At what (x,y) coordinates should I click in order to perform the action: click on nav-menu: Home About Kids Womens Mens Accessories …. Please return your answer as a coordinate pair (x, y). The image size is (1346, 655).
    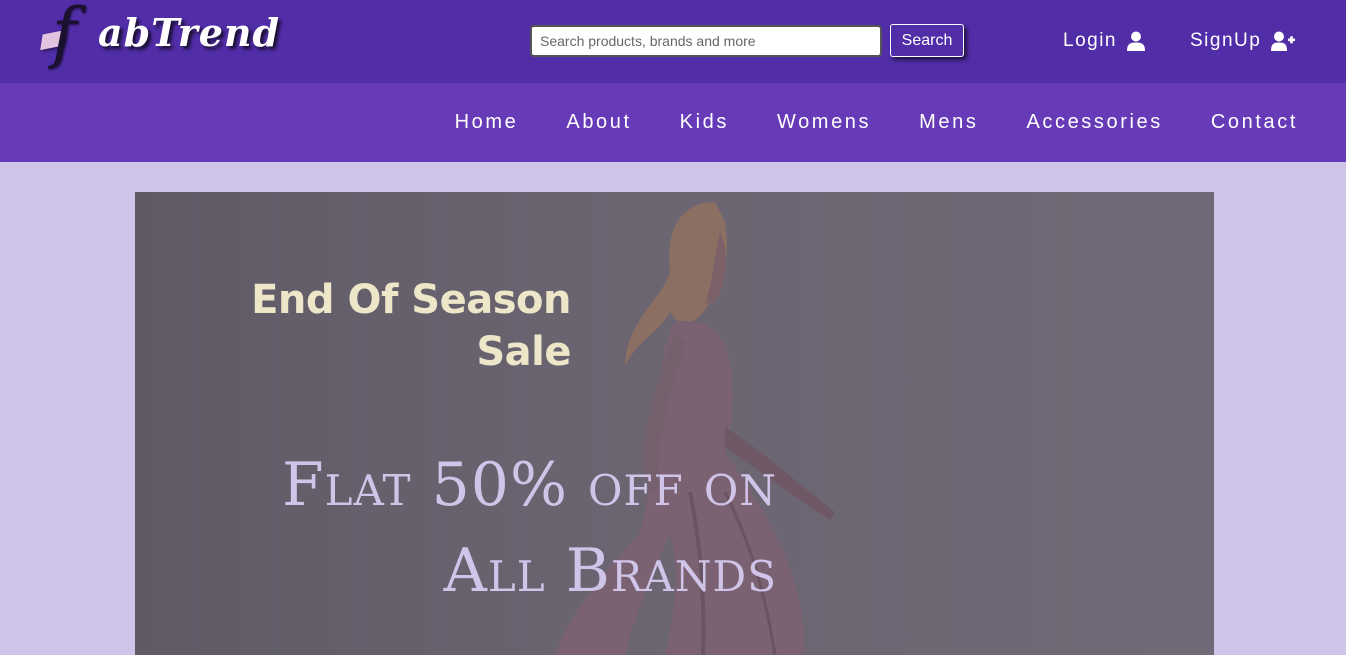
    Looking at the image, I should click on (852, 122).